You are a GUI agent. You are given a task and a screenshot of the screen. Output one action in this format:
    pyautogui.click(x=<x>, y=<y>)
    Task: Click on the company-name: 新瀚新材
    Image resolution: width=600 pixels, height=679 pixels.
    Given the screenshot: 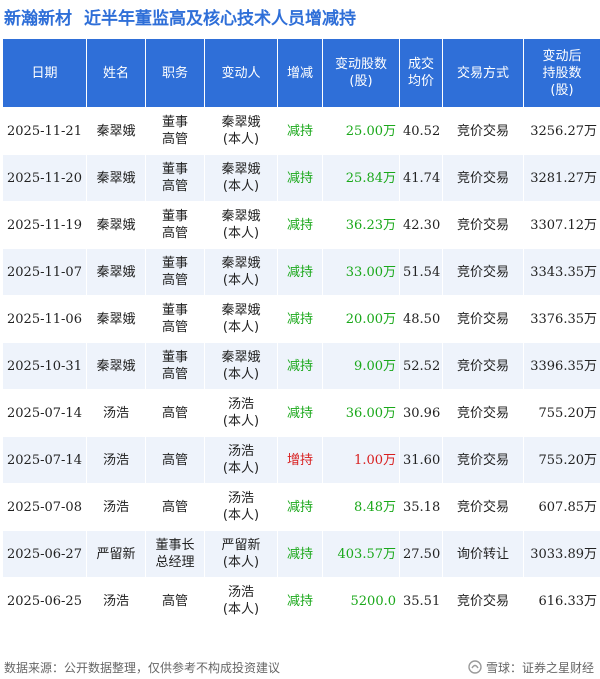 What is the action you would take?
    pyautogui.click(x=38, y=18)
    